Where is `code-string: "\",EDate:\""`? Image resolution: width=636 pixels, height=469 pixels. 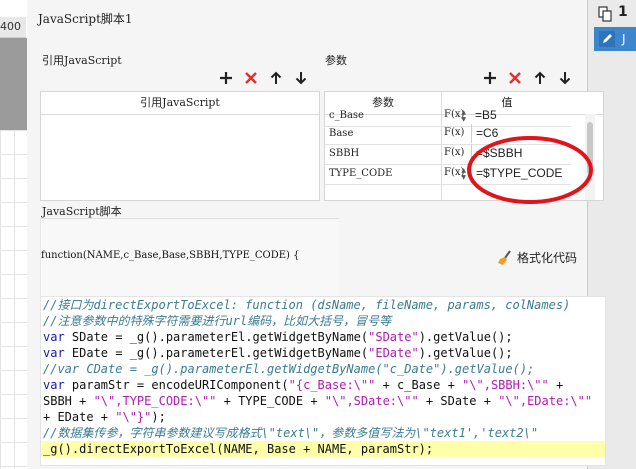
code-string: "\",EDate:\"" is located at coordinates (545, 401).